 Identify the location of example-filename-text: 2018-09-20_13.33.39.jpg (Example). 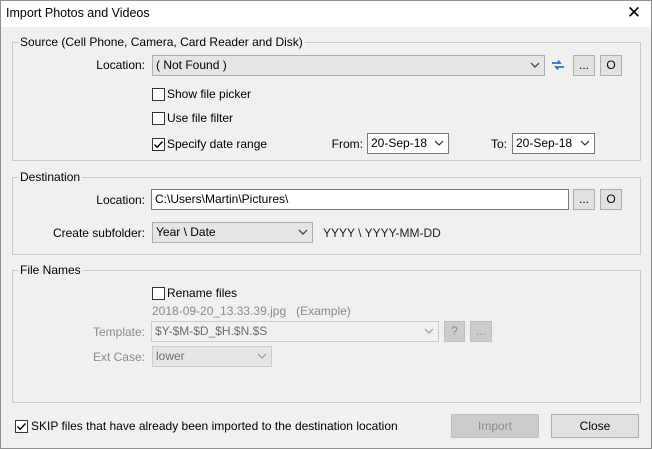
(251, 311).